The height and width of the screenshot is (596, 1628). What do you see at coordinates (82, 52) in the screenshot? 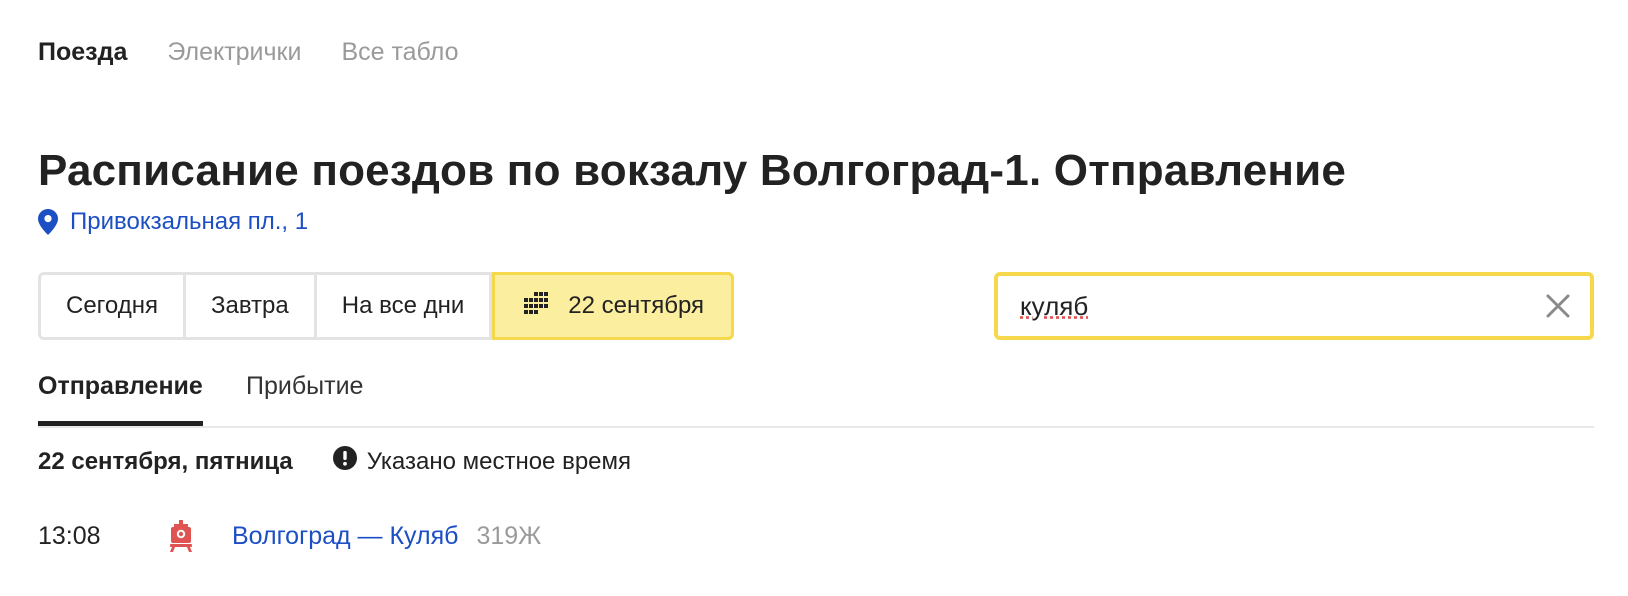
I see `nav-trains: Поезда` at bounding box center [82, 52].